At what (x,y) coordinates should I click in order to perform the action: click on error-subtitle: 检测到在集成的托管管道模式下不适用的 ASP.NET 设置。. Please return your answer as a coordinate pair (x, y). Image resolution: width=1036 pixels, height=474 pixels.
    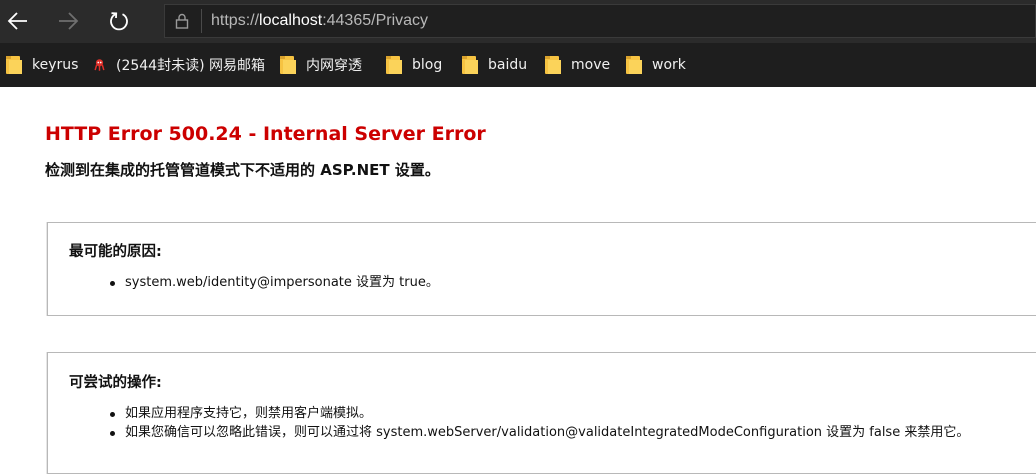
    Looking at the image, I should click on (242, 170).